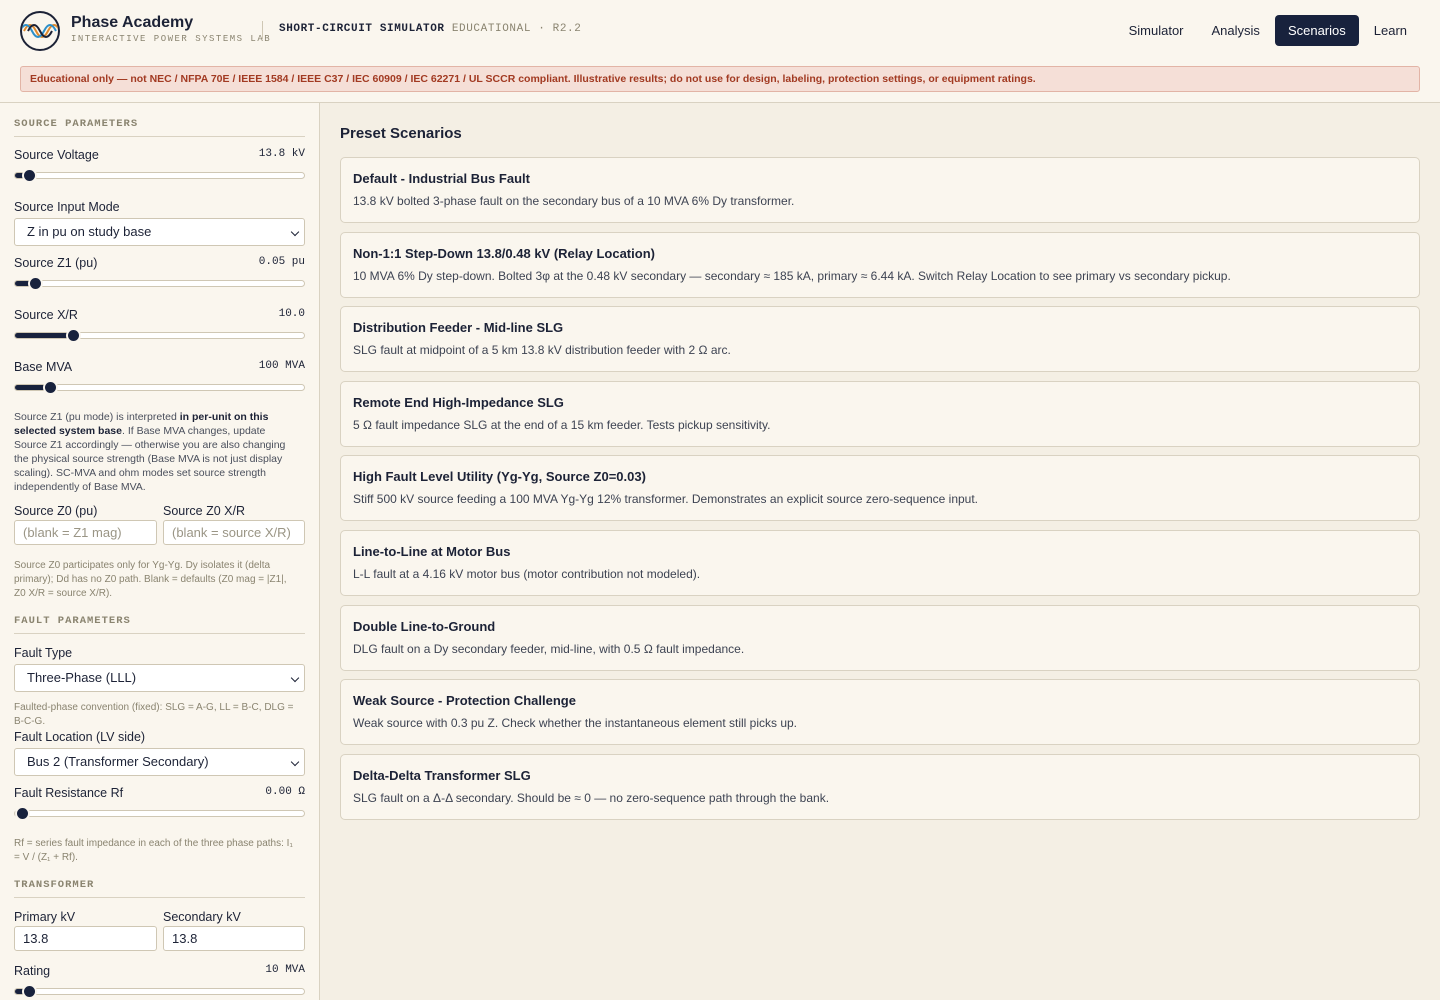 The height and width of the screenshot is (1000, 1440). Describe the element at coordinates (171, 39) in the screenshot. I see `brand-subtitle: INTERACTIVE POWER SYSTEMS LAB` at that location.